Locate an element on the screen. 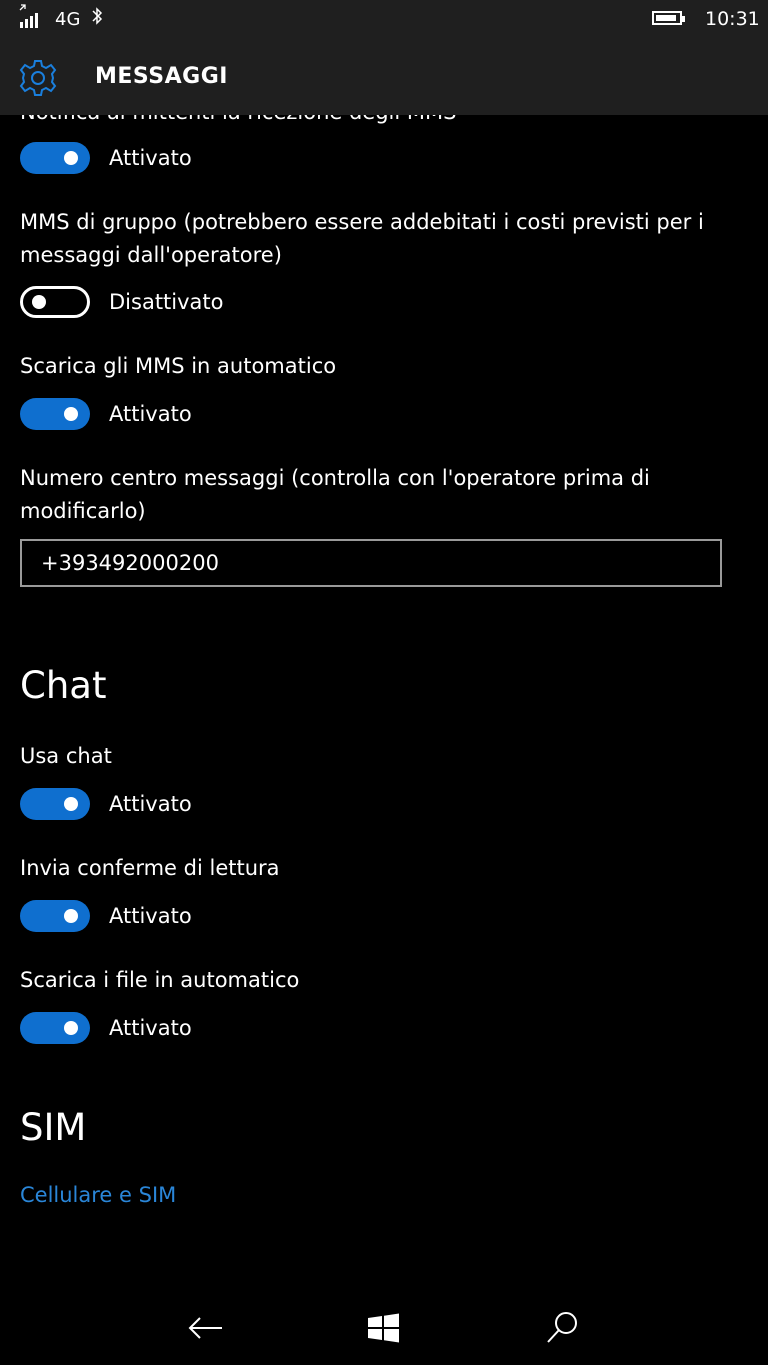 Image resolution: width=768 pixels, height=1365 pixels. use-chat-toggle is located at coordinates (55, 804).